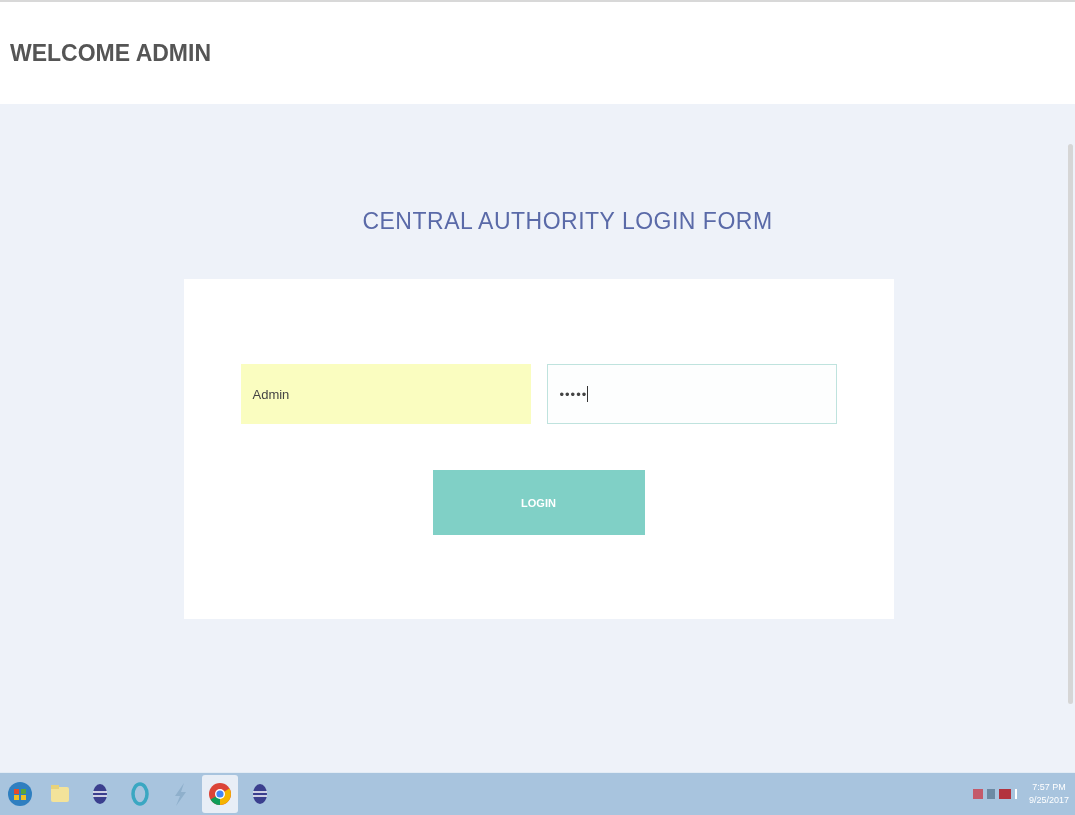  What do you see at coordinates (1049, 787) in the screenshot?
I see `clock-time: 7:57 PM` at bounding box center [1049, 787].